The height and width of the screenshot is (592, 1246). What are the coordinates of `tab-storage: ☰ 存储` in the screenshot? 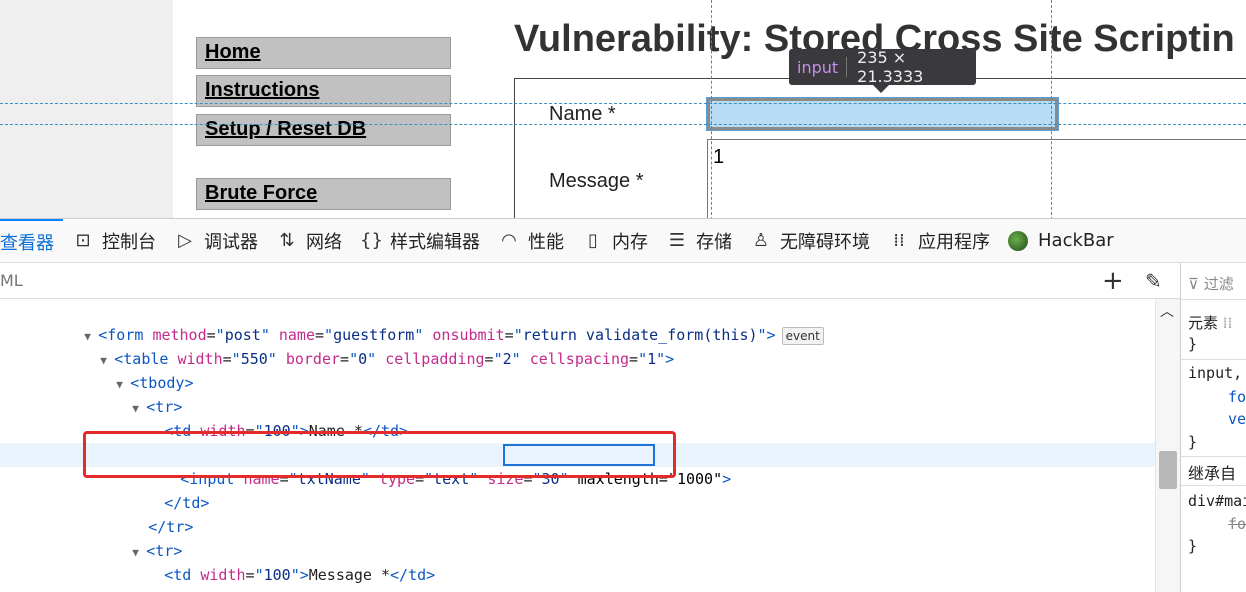 It's located at (699, 241).